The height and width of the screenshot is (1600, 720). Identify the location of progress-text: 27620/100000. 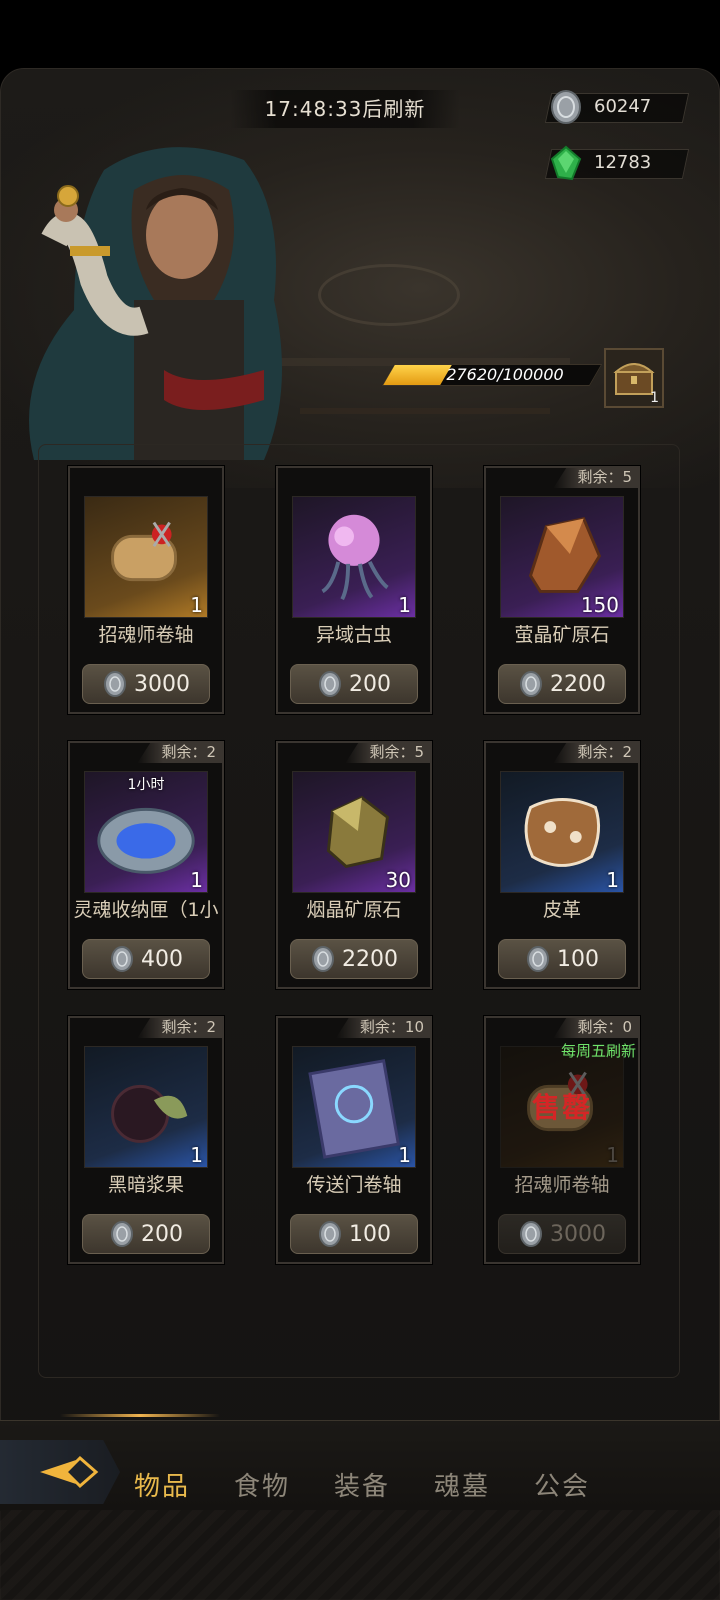
(505, 374).